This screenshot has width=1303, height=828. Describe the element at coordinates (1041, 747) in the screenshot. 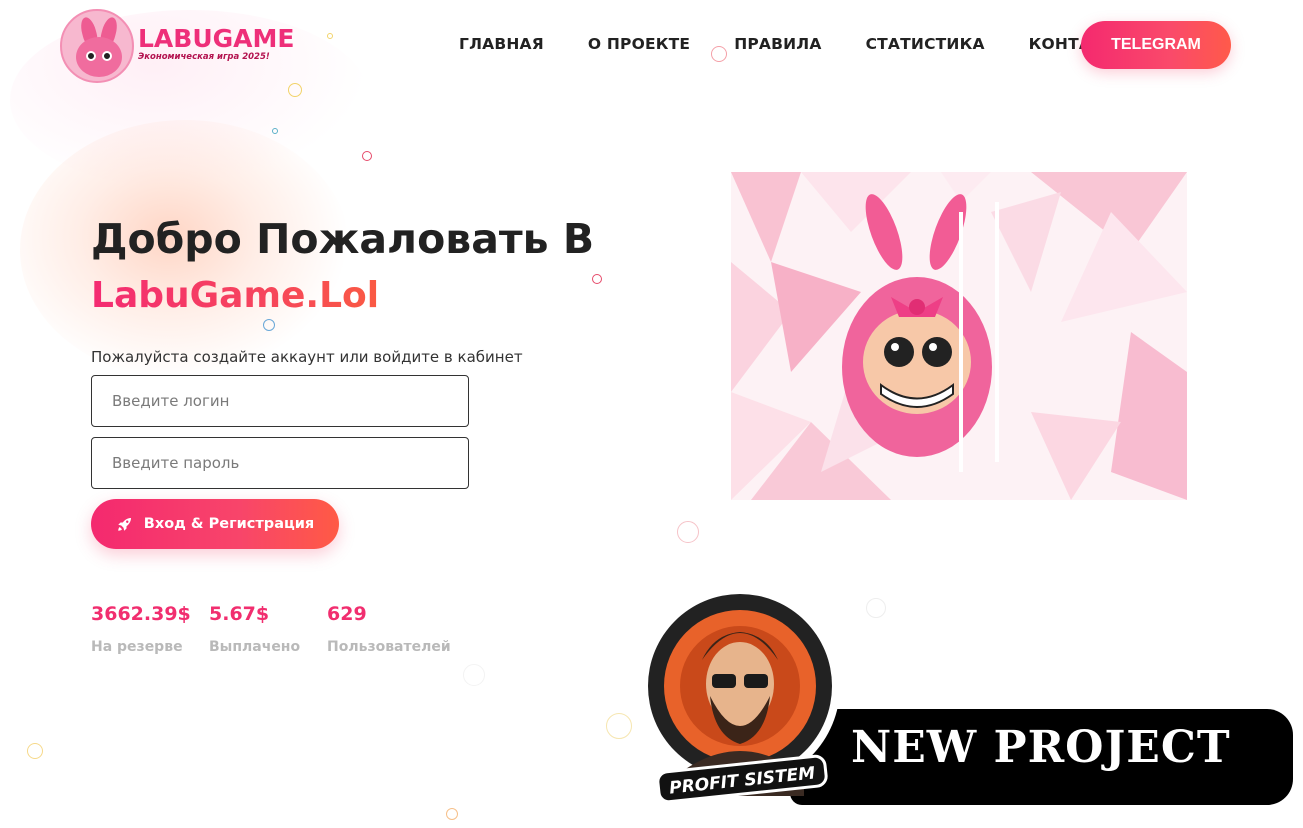

I see `promo-text: NEW PROJECT` at that location.